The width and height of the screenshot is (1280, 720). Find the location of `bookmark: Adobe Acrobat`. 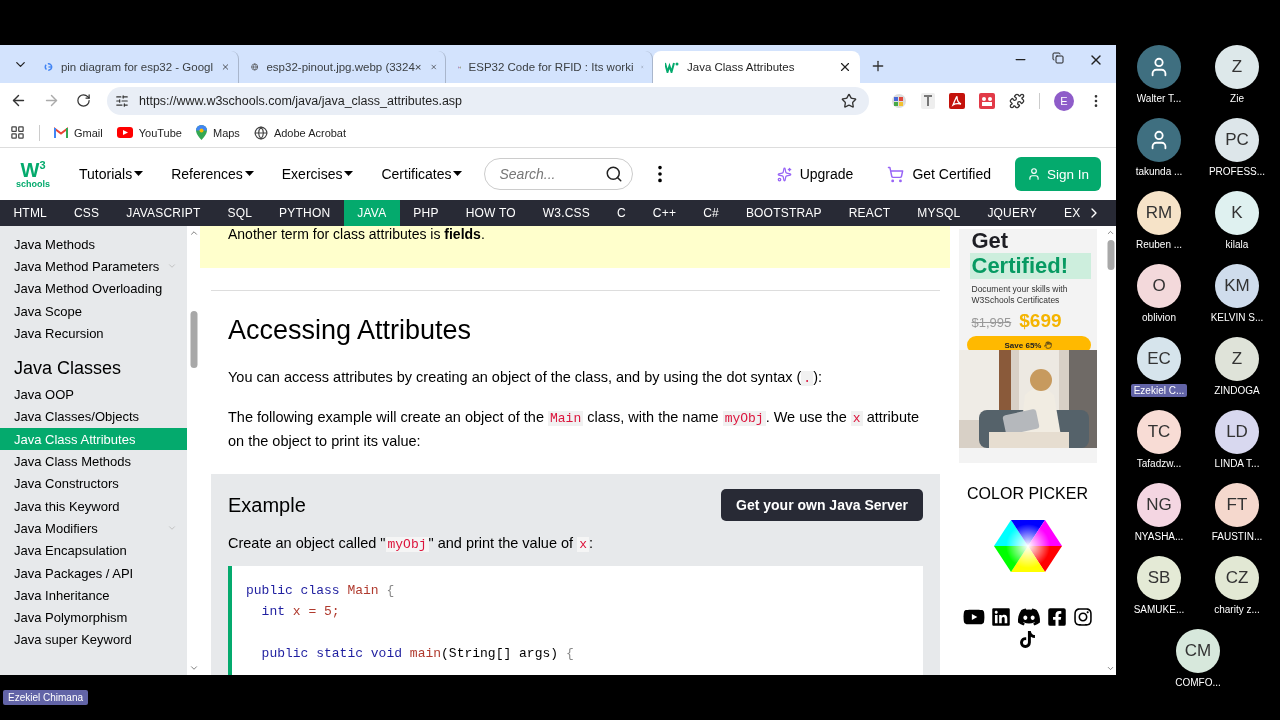

bookmark: Adobe Acrobat is located at coordinates (300, 132).